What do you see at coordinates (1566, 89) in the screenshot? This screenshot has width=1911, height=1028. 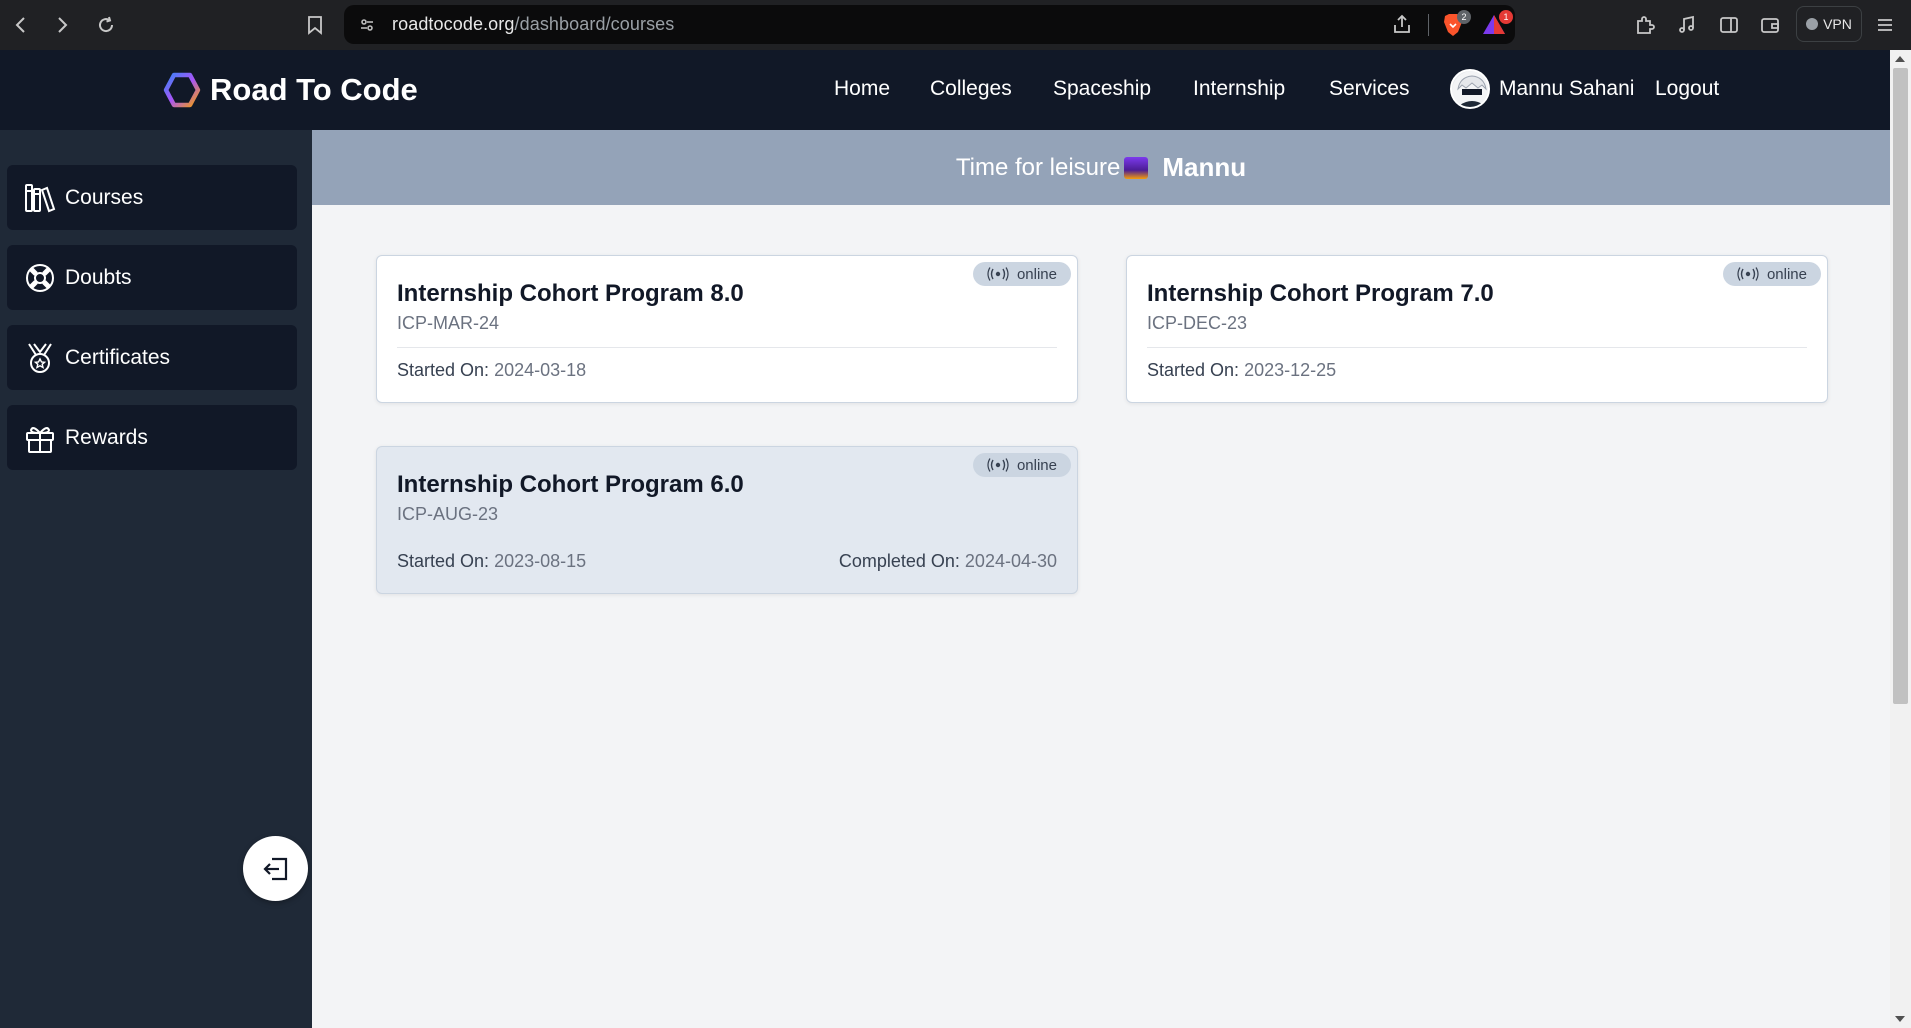 I see `user-name: Mannu Sahani` at bounding box center [1566, 89].